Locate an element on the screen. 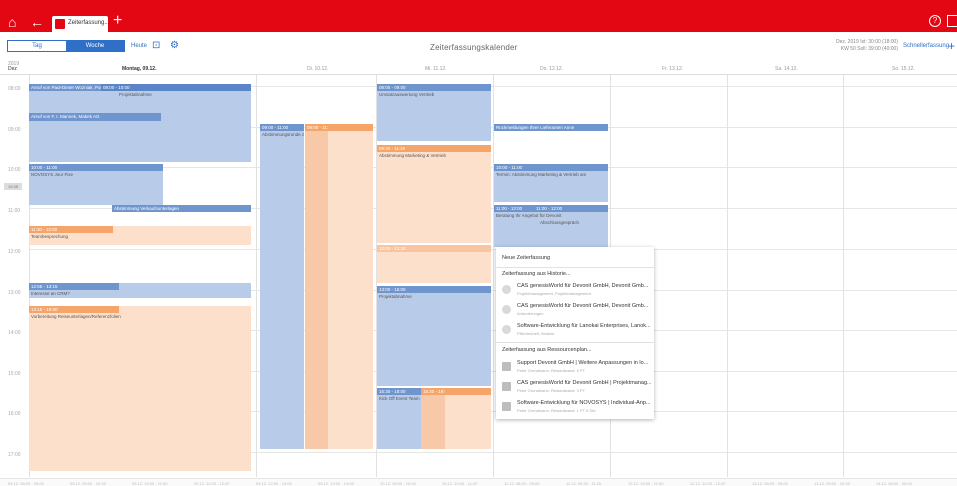 The height and width of the screenshot is (486, 957). timeline-entry: 10.12. 09:00 - 10:00 is located at coordinates (398, 483).